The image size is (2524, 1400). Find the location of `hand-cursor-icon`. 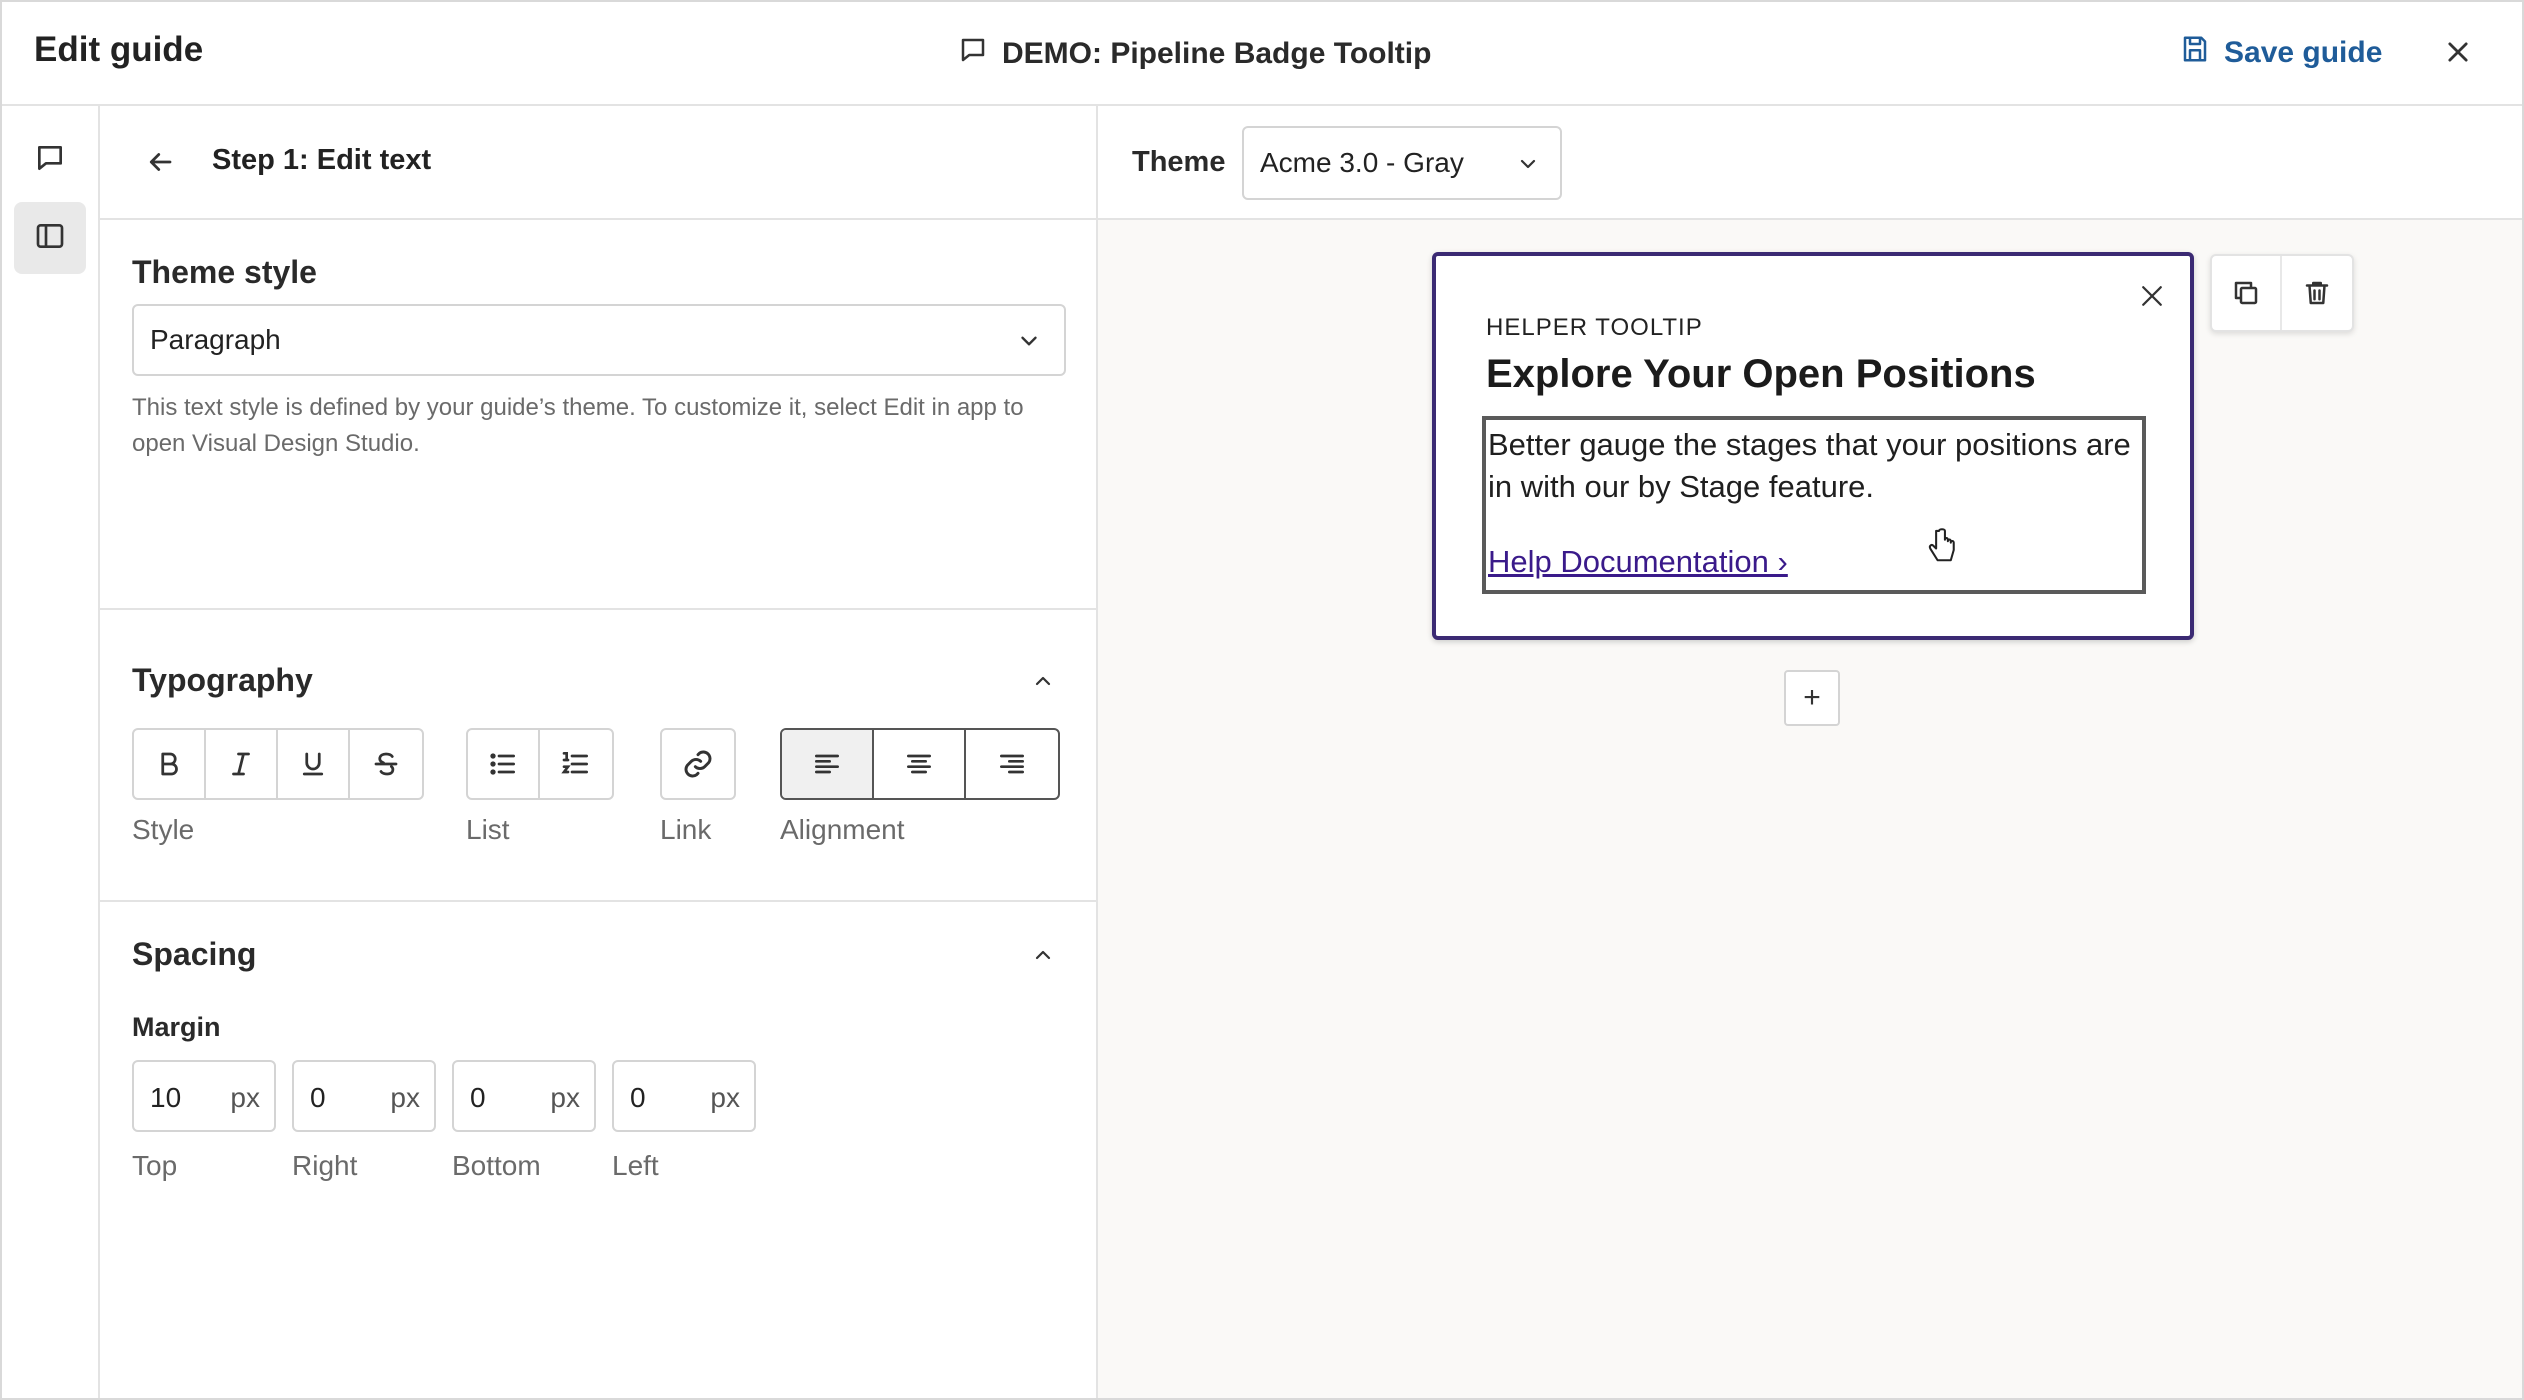

hand-cursor-icon is located at coordinates (1941, 545).